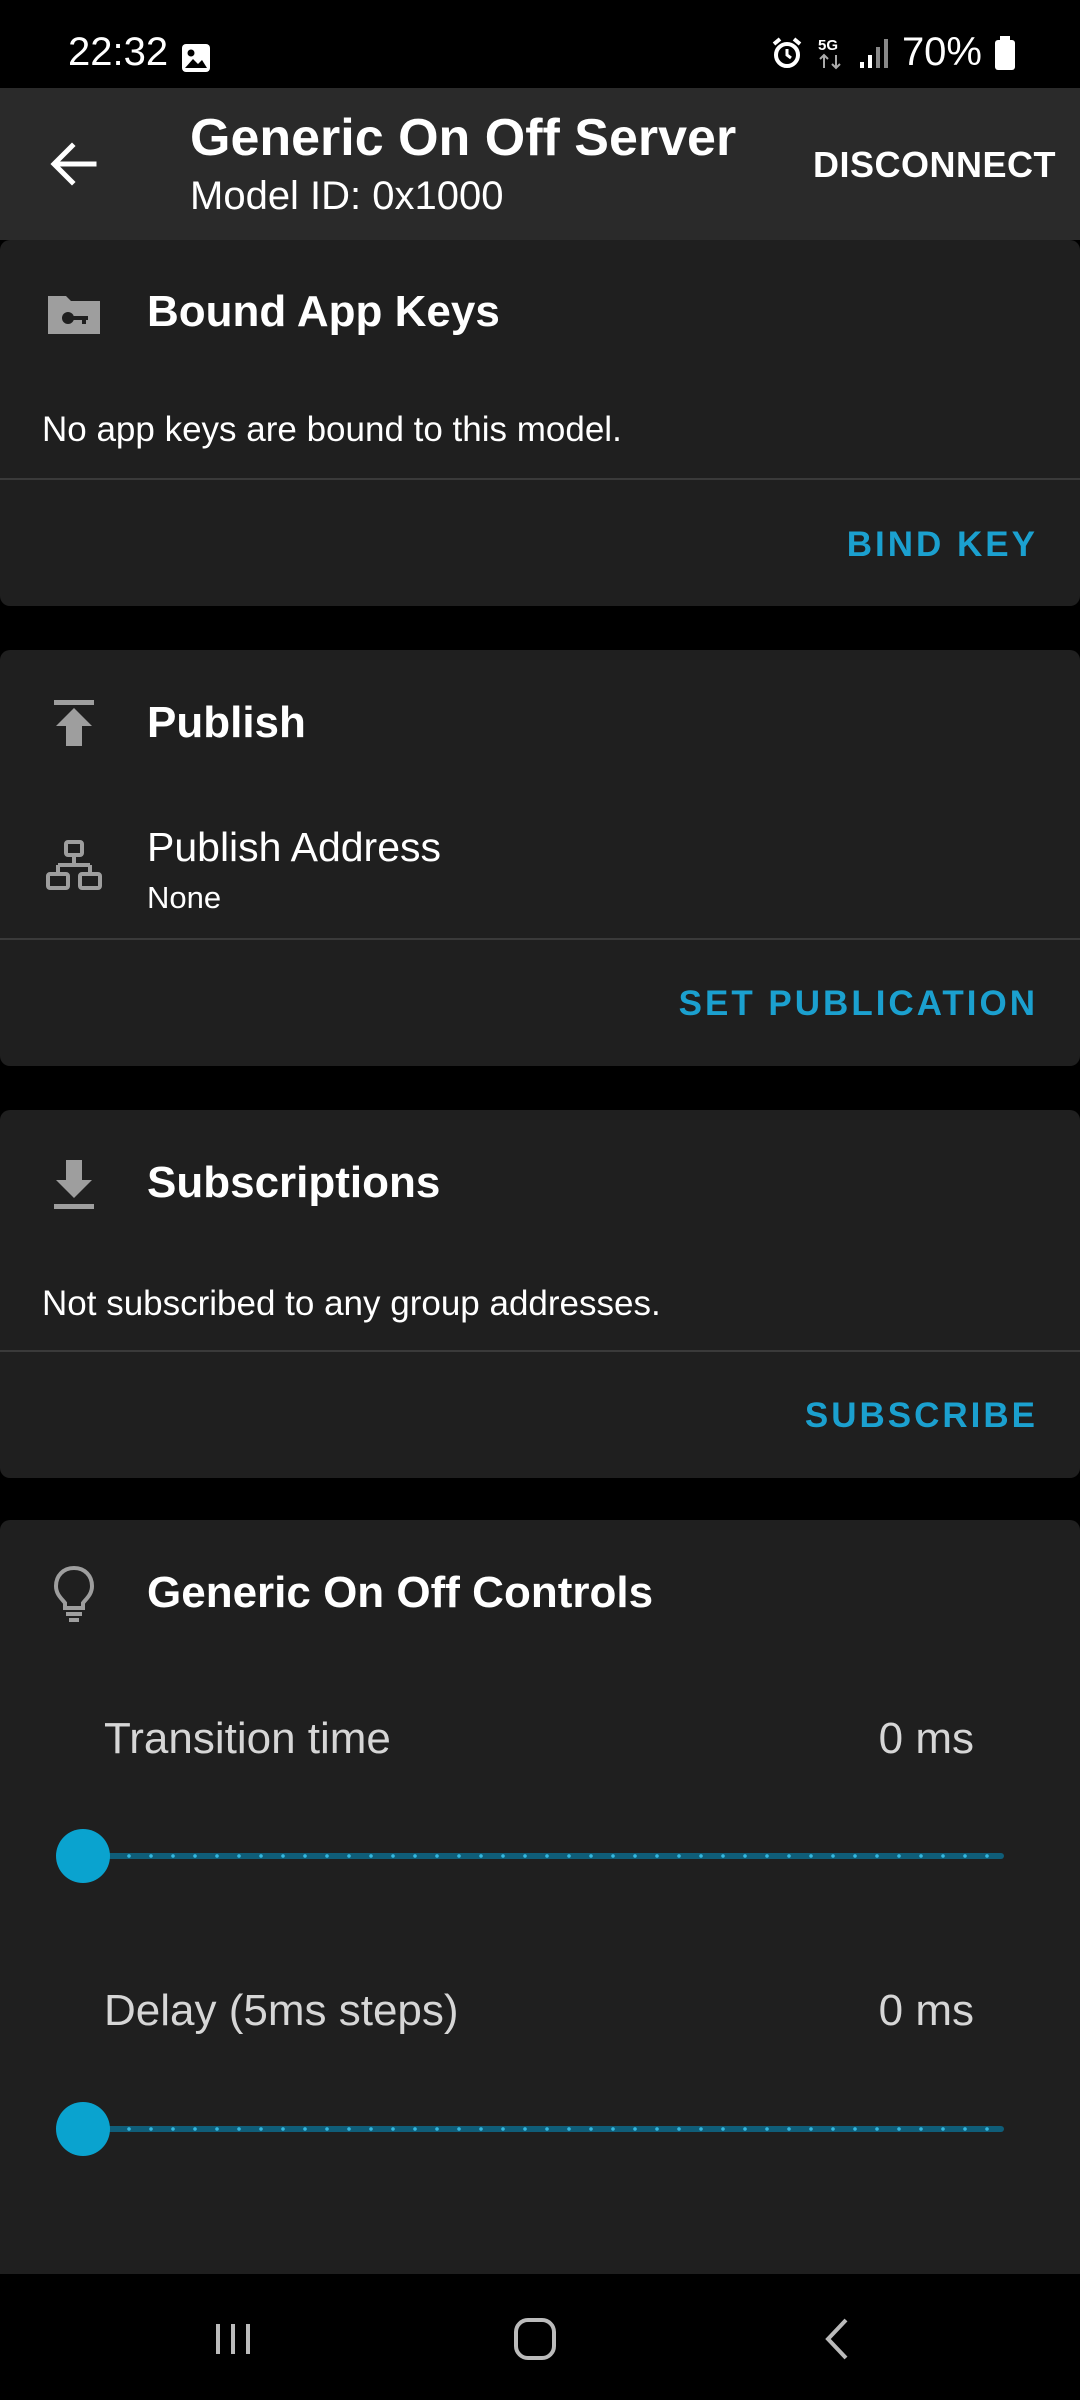 This screenshot has height=2400, width=1080. I want to click on transition-time-slider, so click(530, 1855).